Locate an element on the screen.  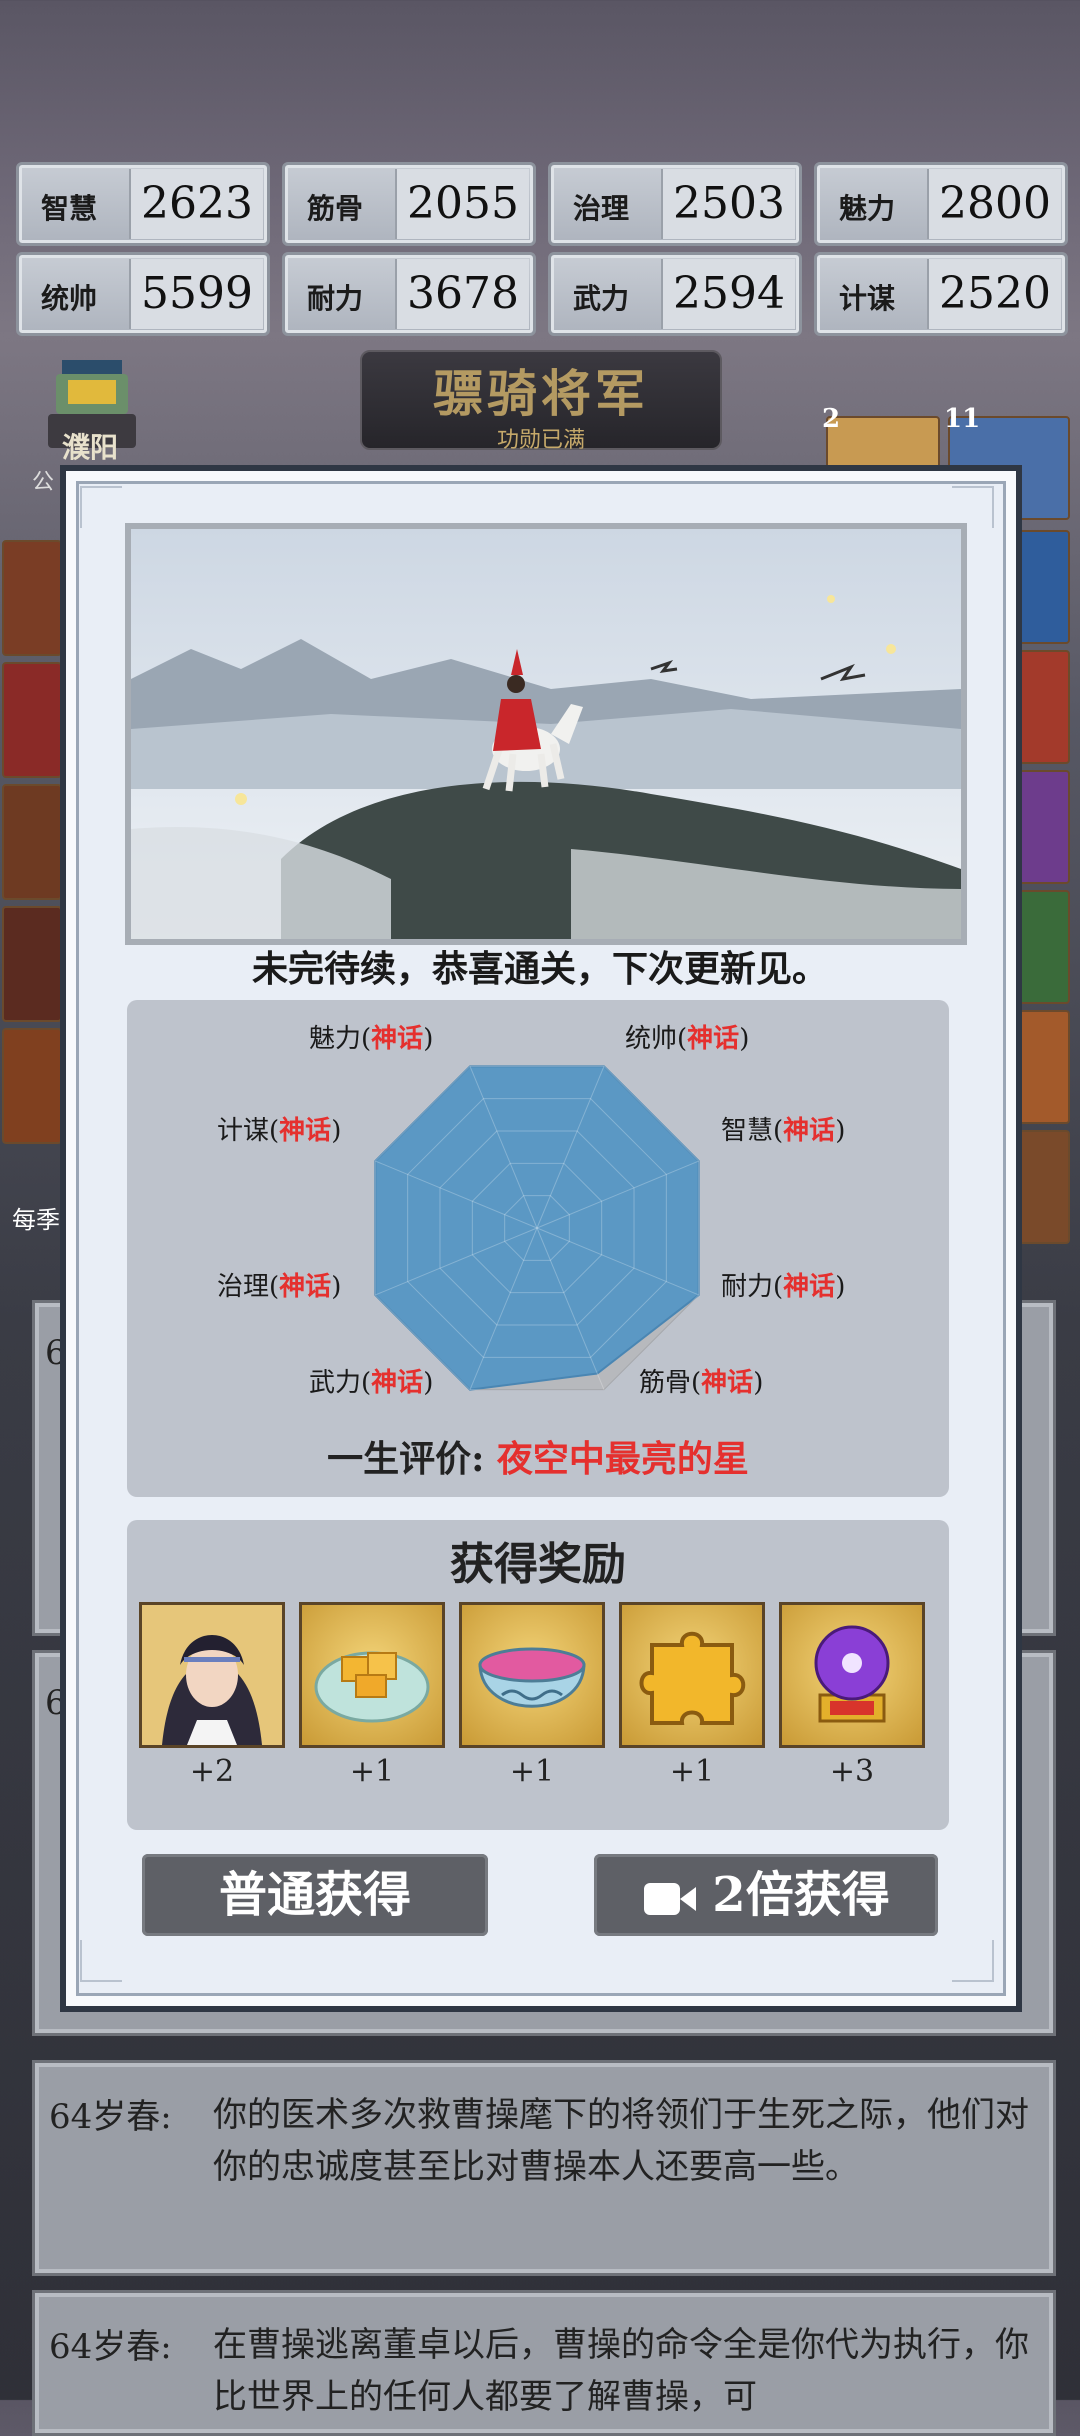
normal-claim-button: 普通获得 is located at coordinates (315, 1895).